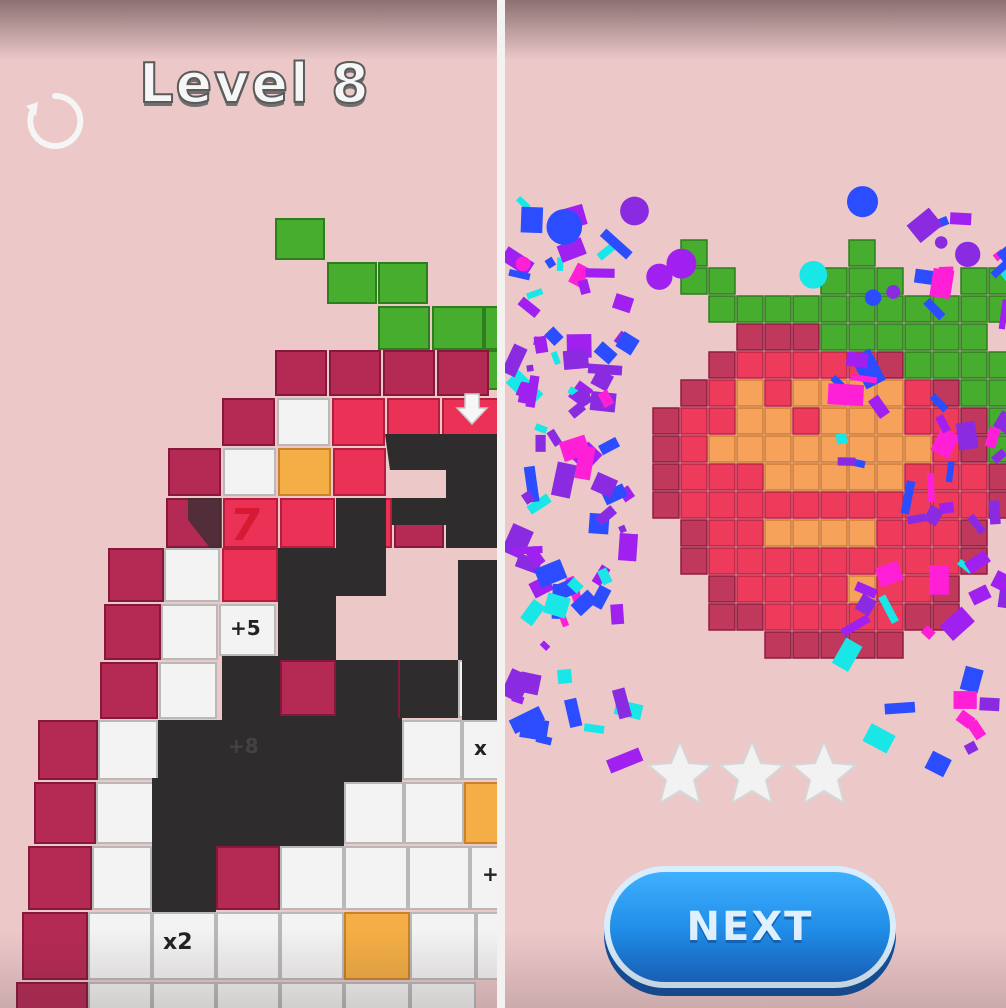  I want to click on arrow-down-icon, so click(472, 409).